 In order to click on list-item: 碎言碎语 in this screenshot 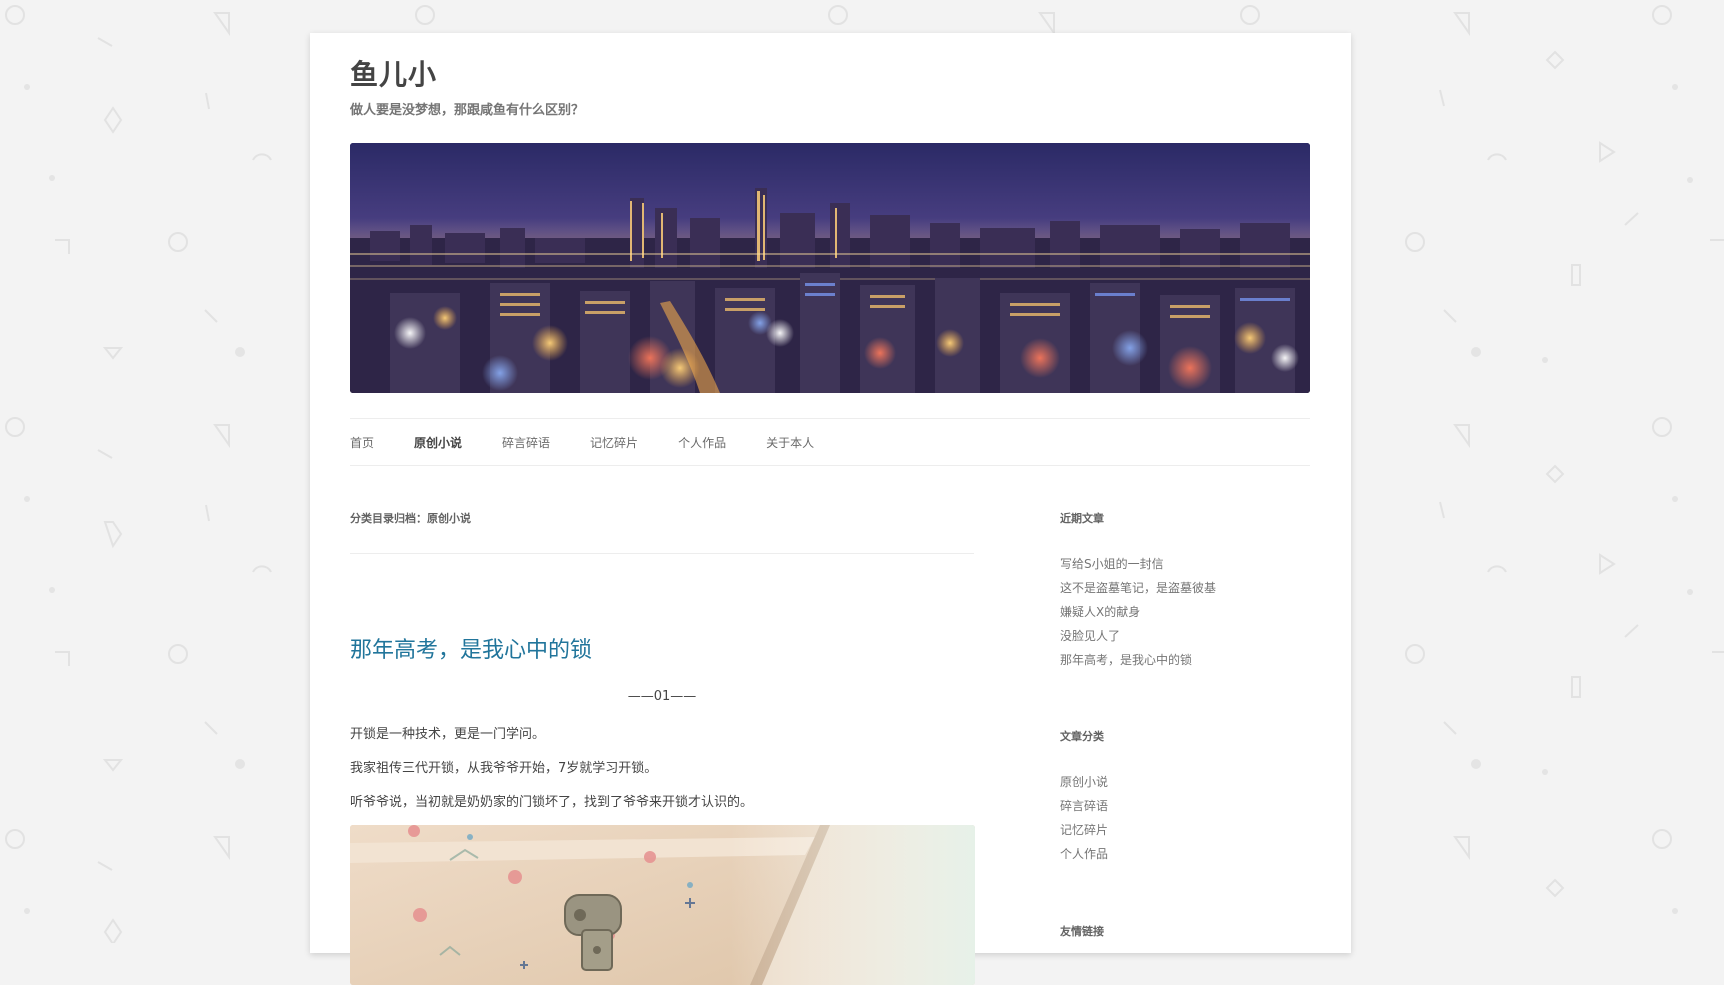, I will do `click(1084, 806)`.